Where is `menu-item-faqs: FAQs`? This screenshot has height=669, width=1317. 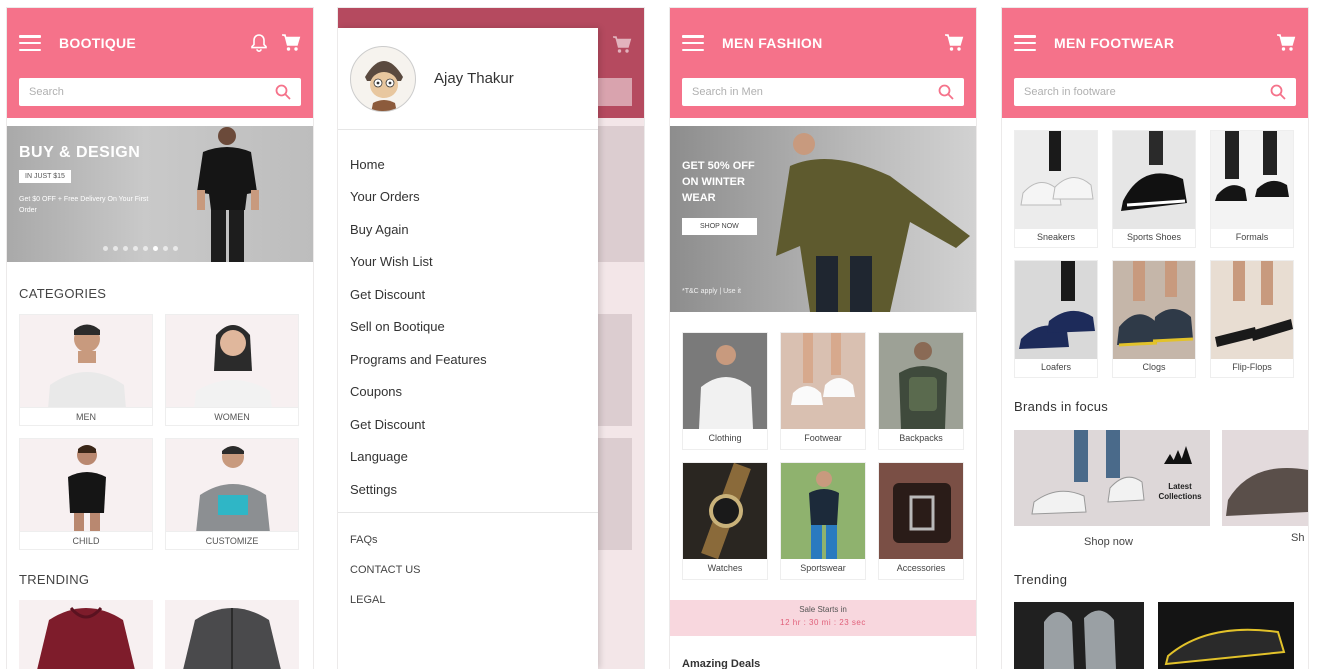
menu-item-faqs: FAQs is located at coordinates (468, 540).